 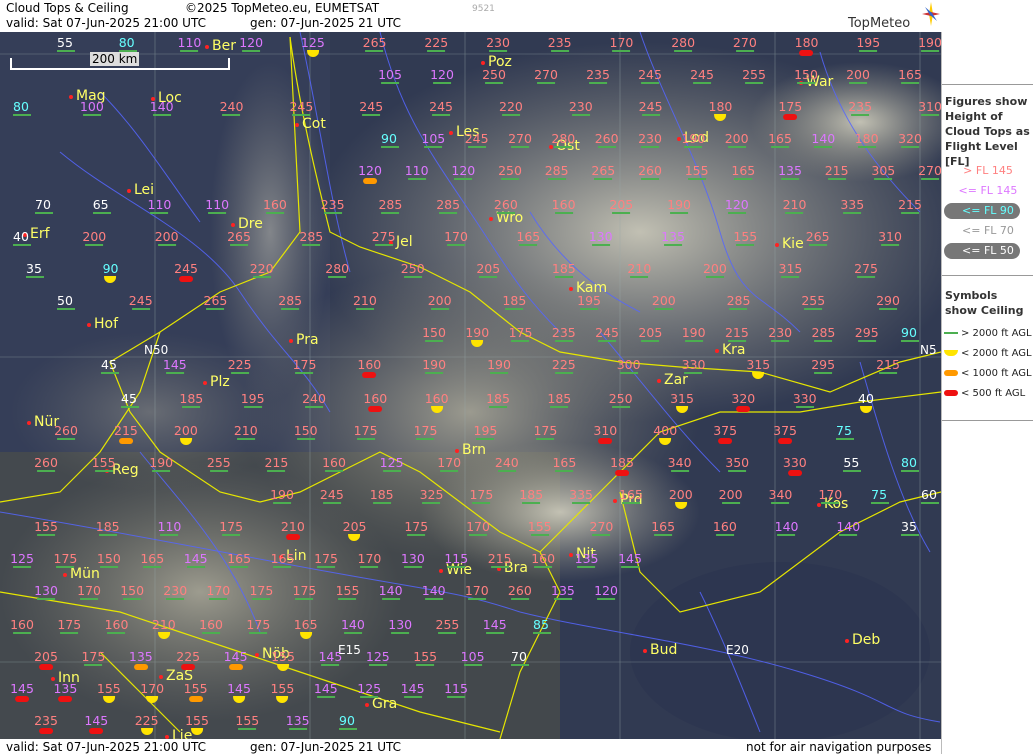 I want to click on city-label: Kra, so click(x=730, y=350).